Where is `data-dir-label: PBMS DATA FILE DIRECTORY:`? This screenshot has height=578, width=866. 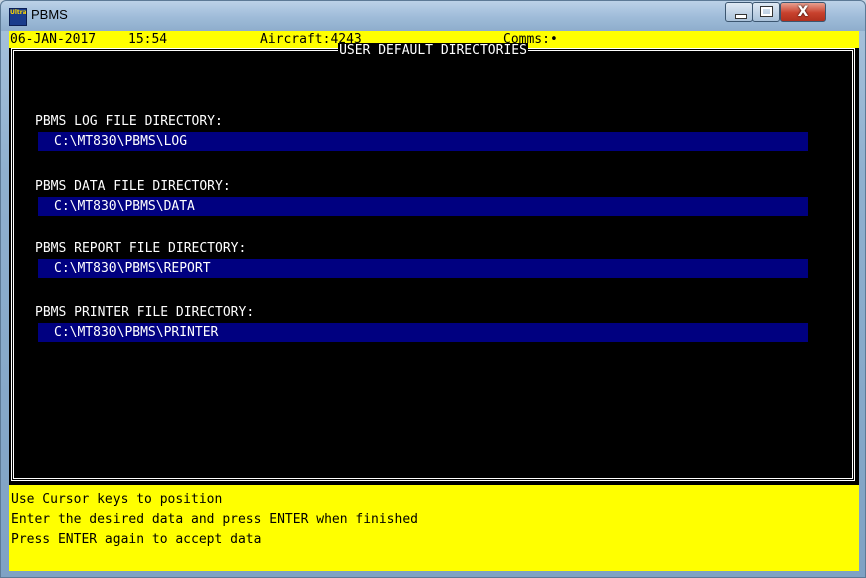 data-dir-label: PBMS DATA FILE DIRECTORY: is located at coordinates (133, 186).